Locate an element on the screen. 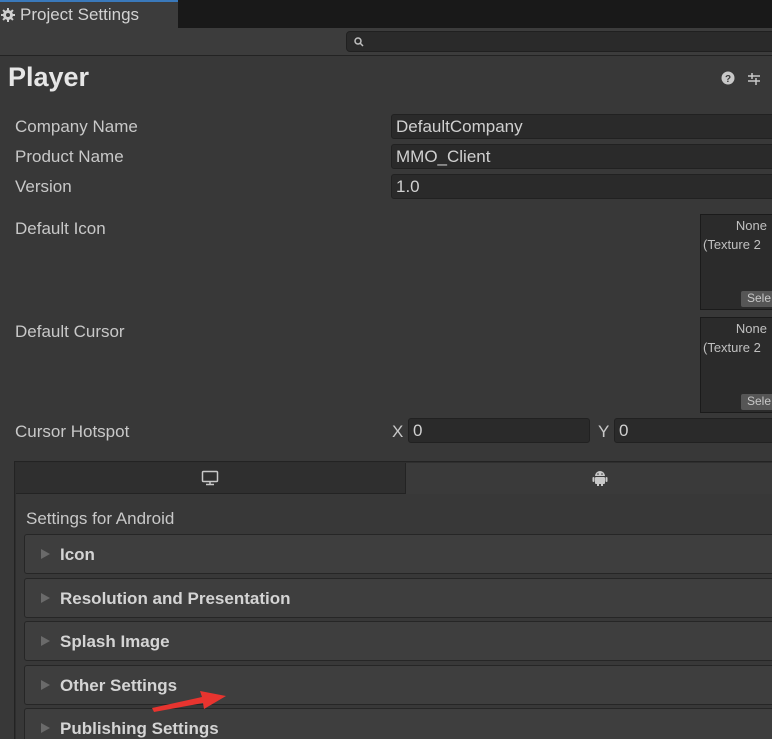  tab-project-settings: Project Settings is located at coordinates (89, 14).